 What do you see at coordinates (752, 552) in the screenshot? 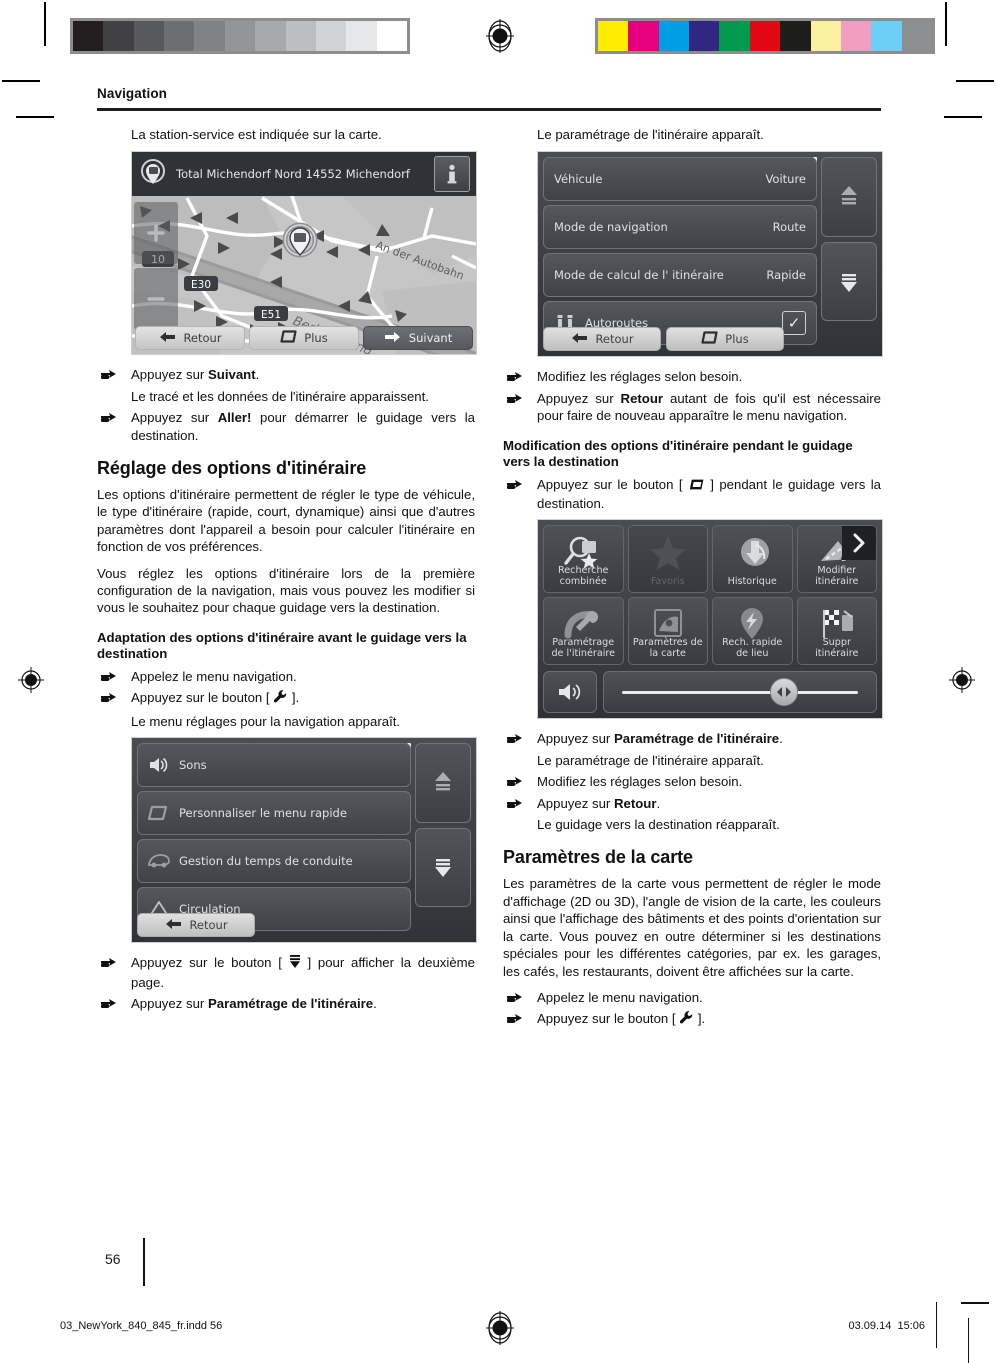
I see `history-icon` at bounding box center [752, 552].